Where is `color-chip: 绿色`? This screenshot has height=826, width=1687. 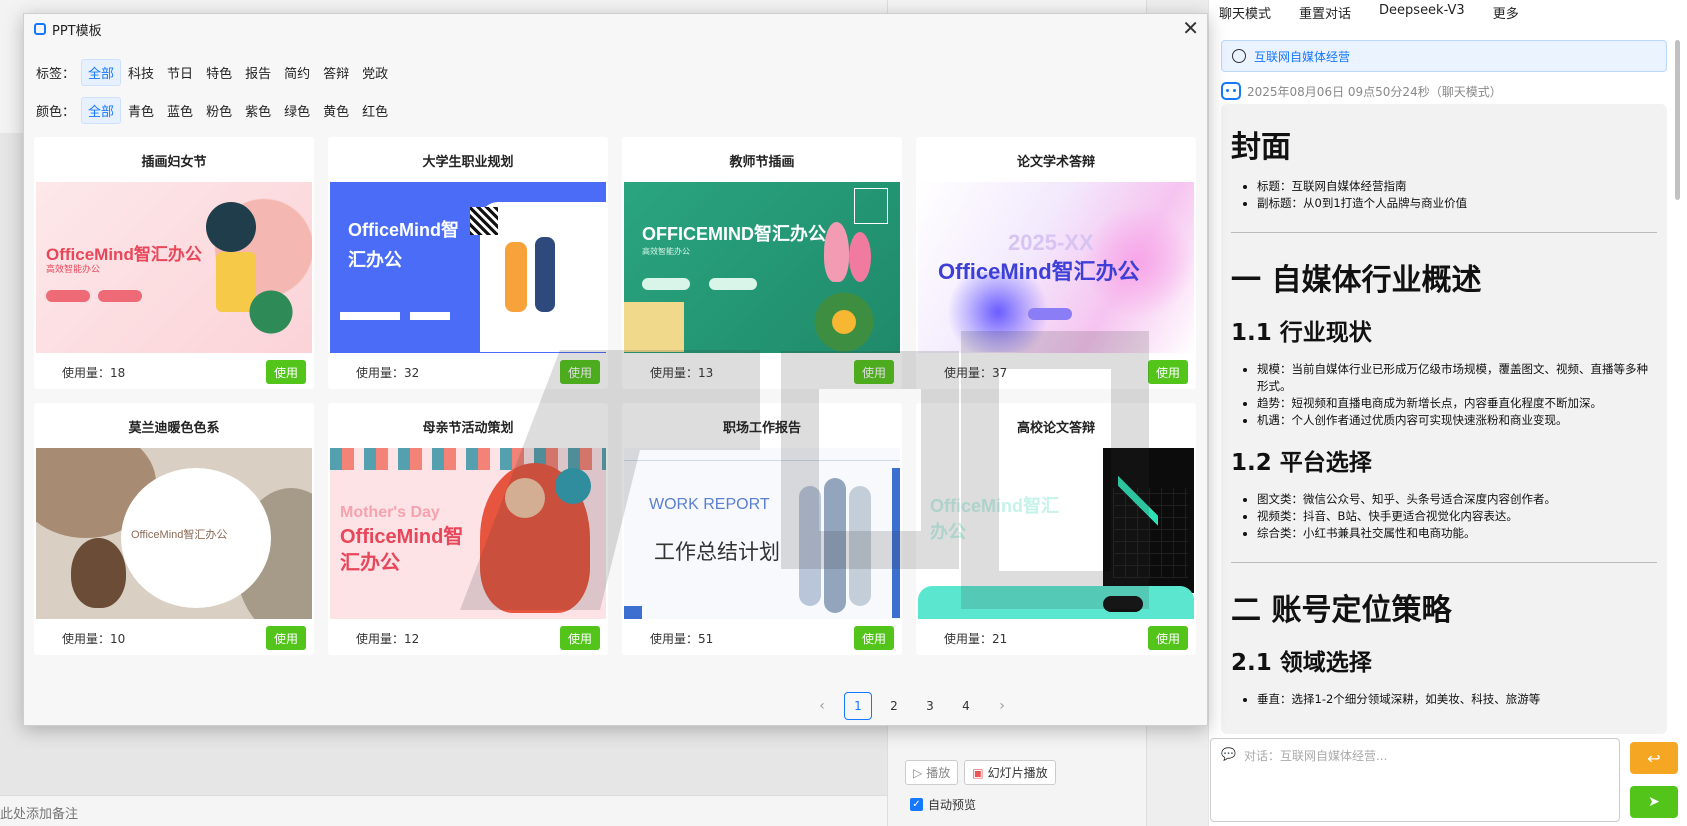
color-chip: 绿色 is located at coordinates (297, 110).